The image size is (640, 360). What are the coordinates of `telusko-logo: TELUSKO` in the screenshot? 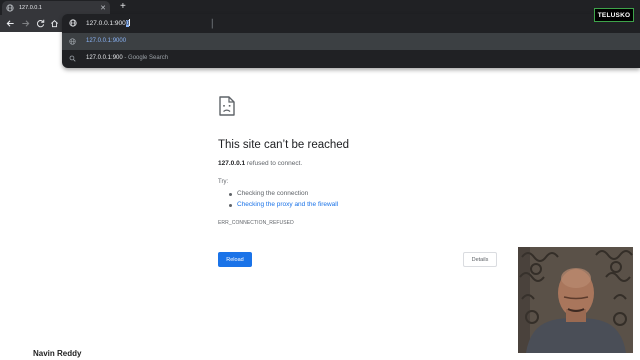 It's located at (614, 15).